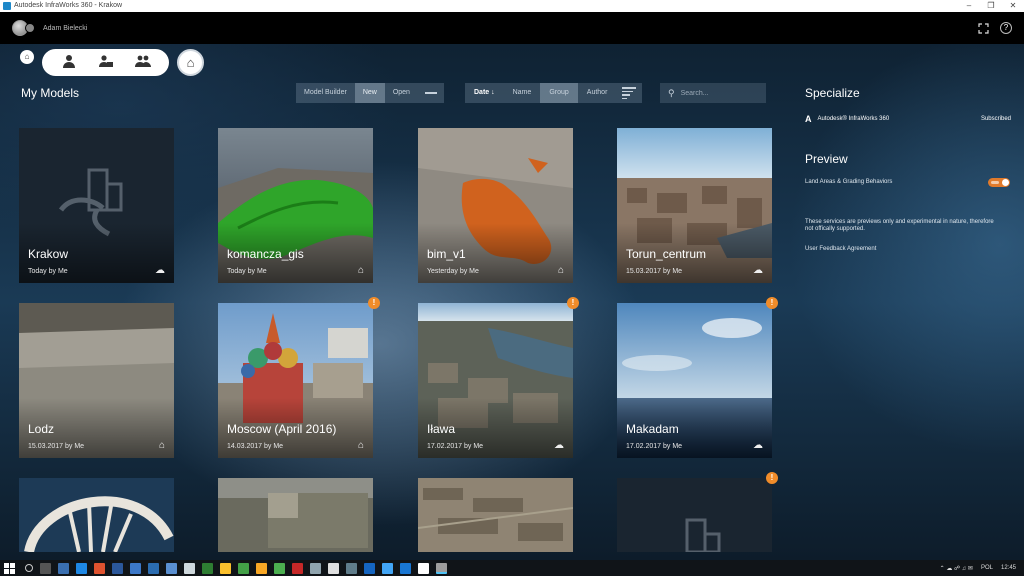 The width and height of the screenshot is (1024, 576). Describe the element at coordinates (987, 568) in the screenshot. I see `language-indicator: POL` at that location.